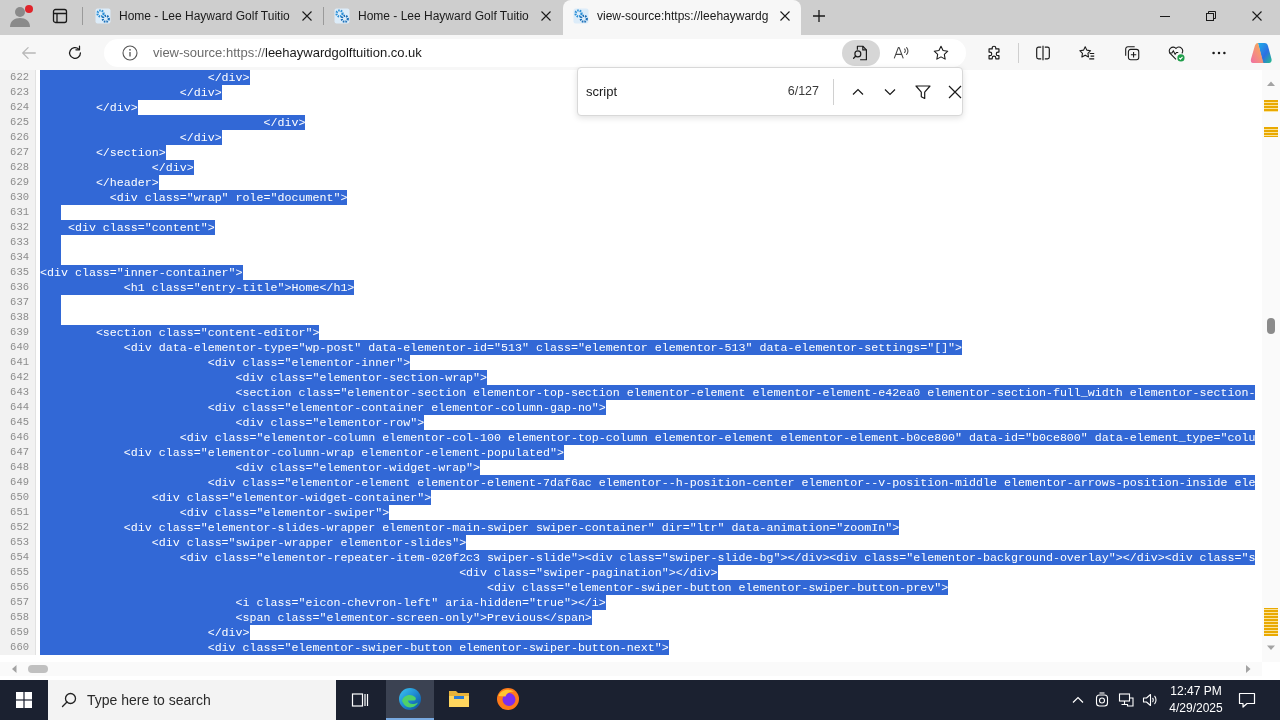 The height and width of the screenshot is (720, 1280). What do you see at coordinates (631, 669) in the screenshot?
I see `horizontal-scrollbar` at bounding box center [631, 669].